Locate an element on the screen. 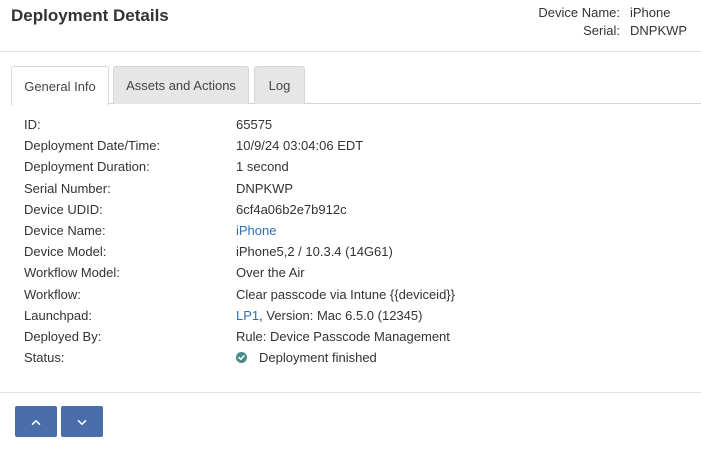  serial-value: DNPKWP is located at coordinates (658, 30).